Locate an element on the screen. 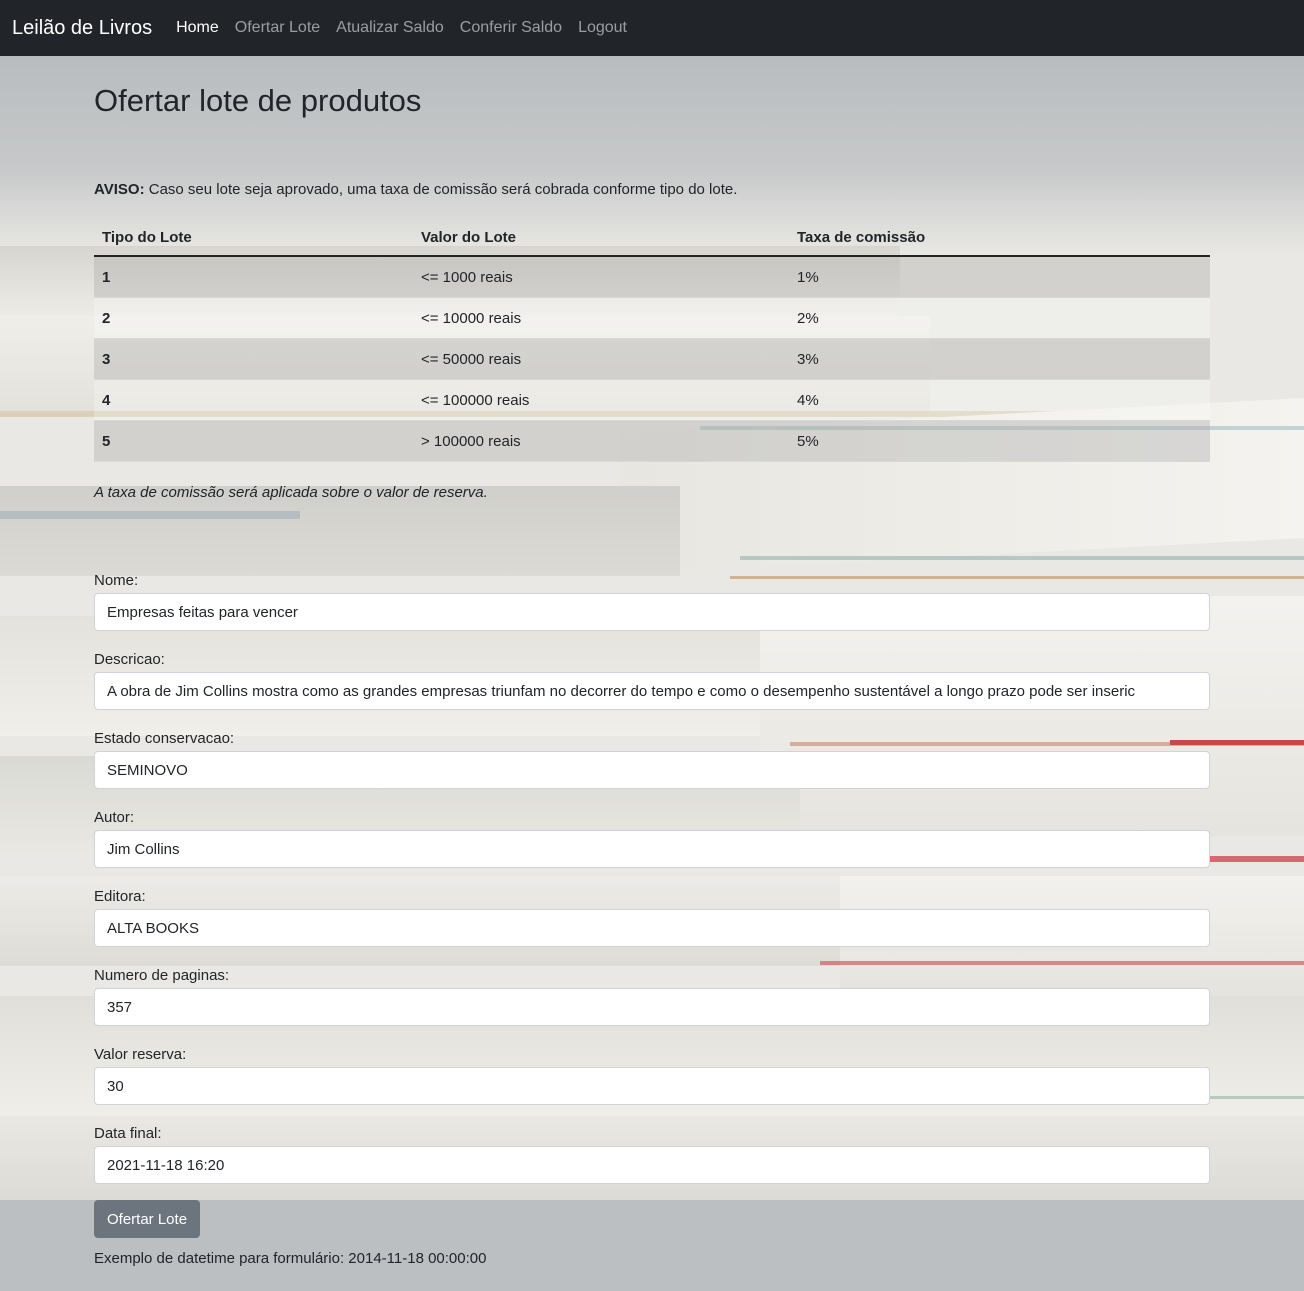 This screenshot has height=1291, width=1304. field-autor: Autor: is located at coordinates (652, 838).